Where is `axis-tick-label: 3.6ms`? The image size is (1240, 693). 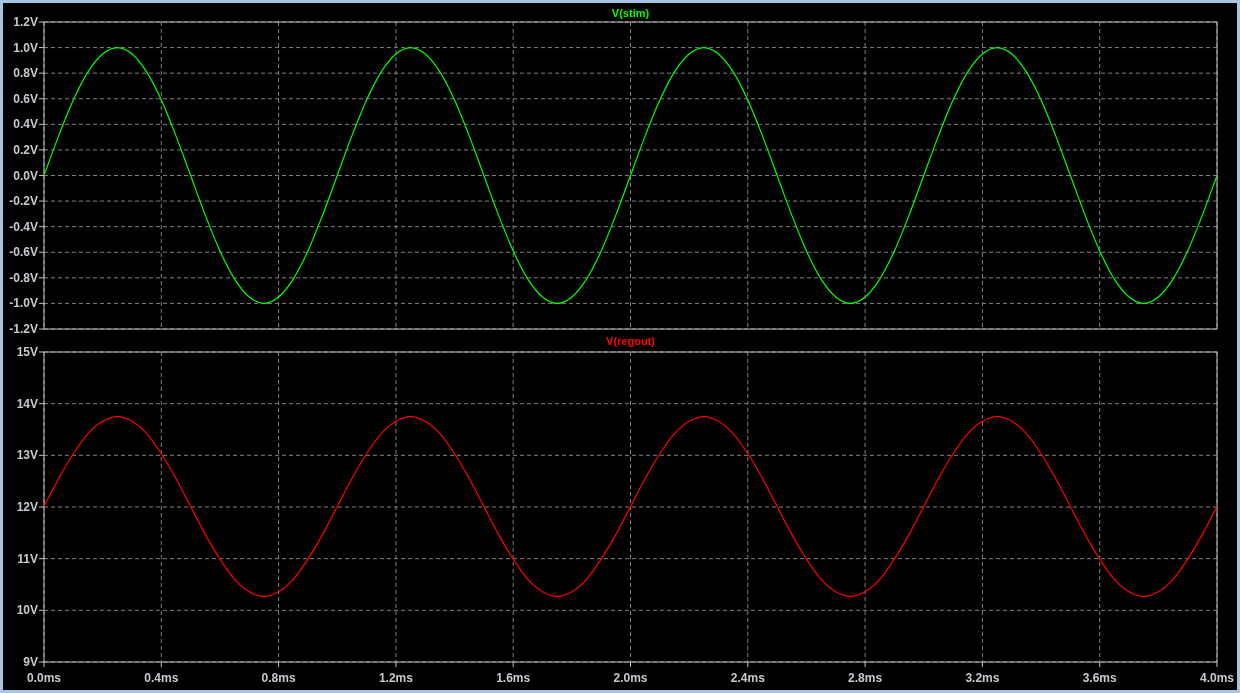 axis-tick-label: 3.6ms is located at coordinates (1099, 678).